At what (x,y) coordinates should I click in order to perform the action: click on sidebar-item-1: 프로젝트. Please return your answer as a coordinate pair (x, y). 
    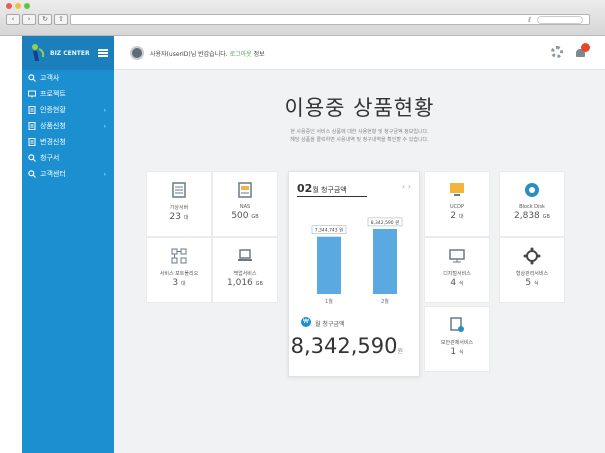
    Looking at the image, I should click on (68, 94).